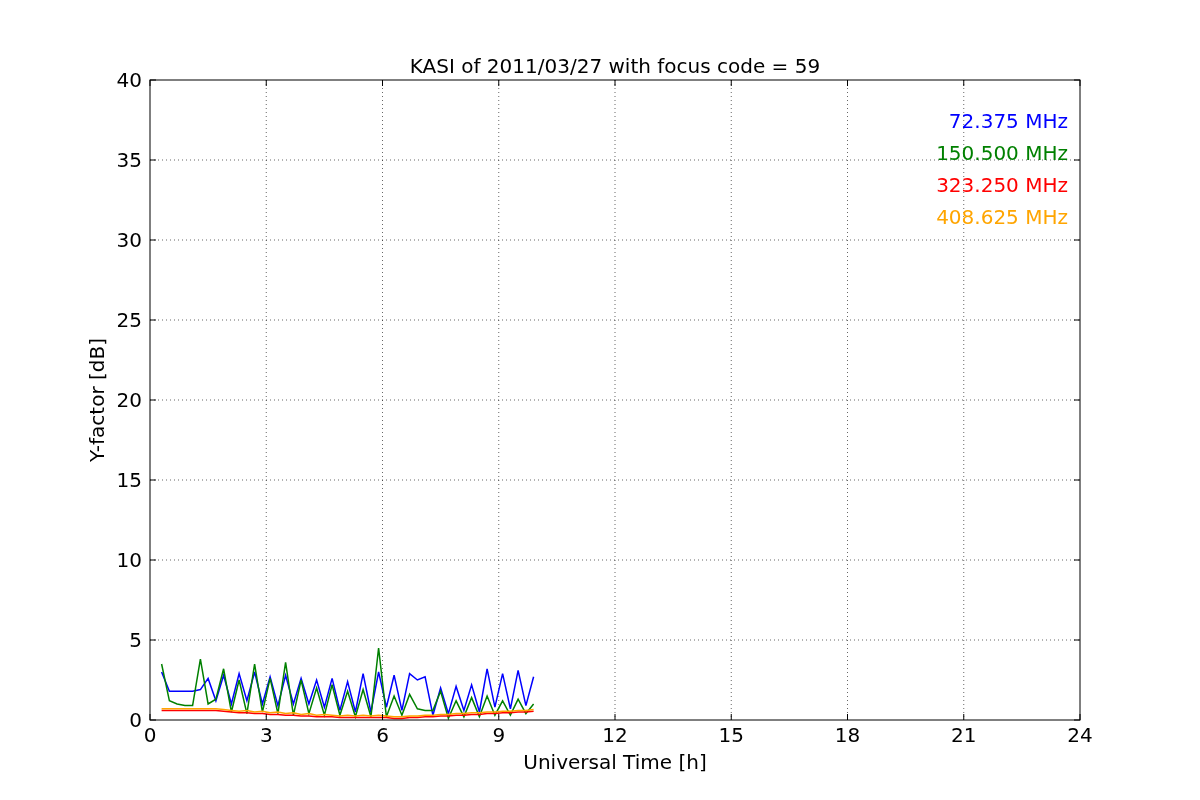 This screenshot has height=800, width=1200. I want to click on tick-label: 25, so click(129, 320).